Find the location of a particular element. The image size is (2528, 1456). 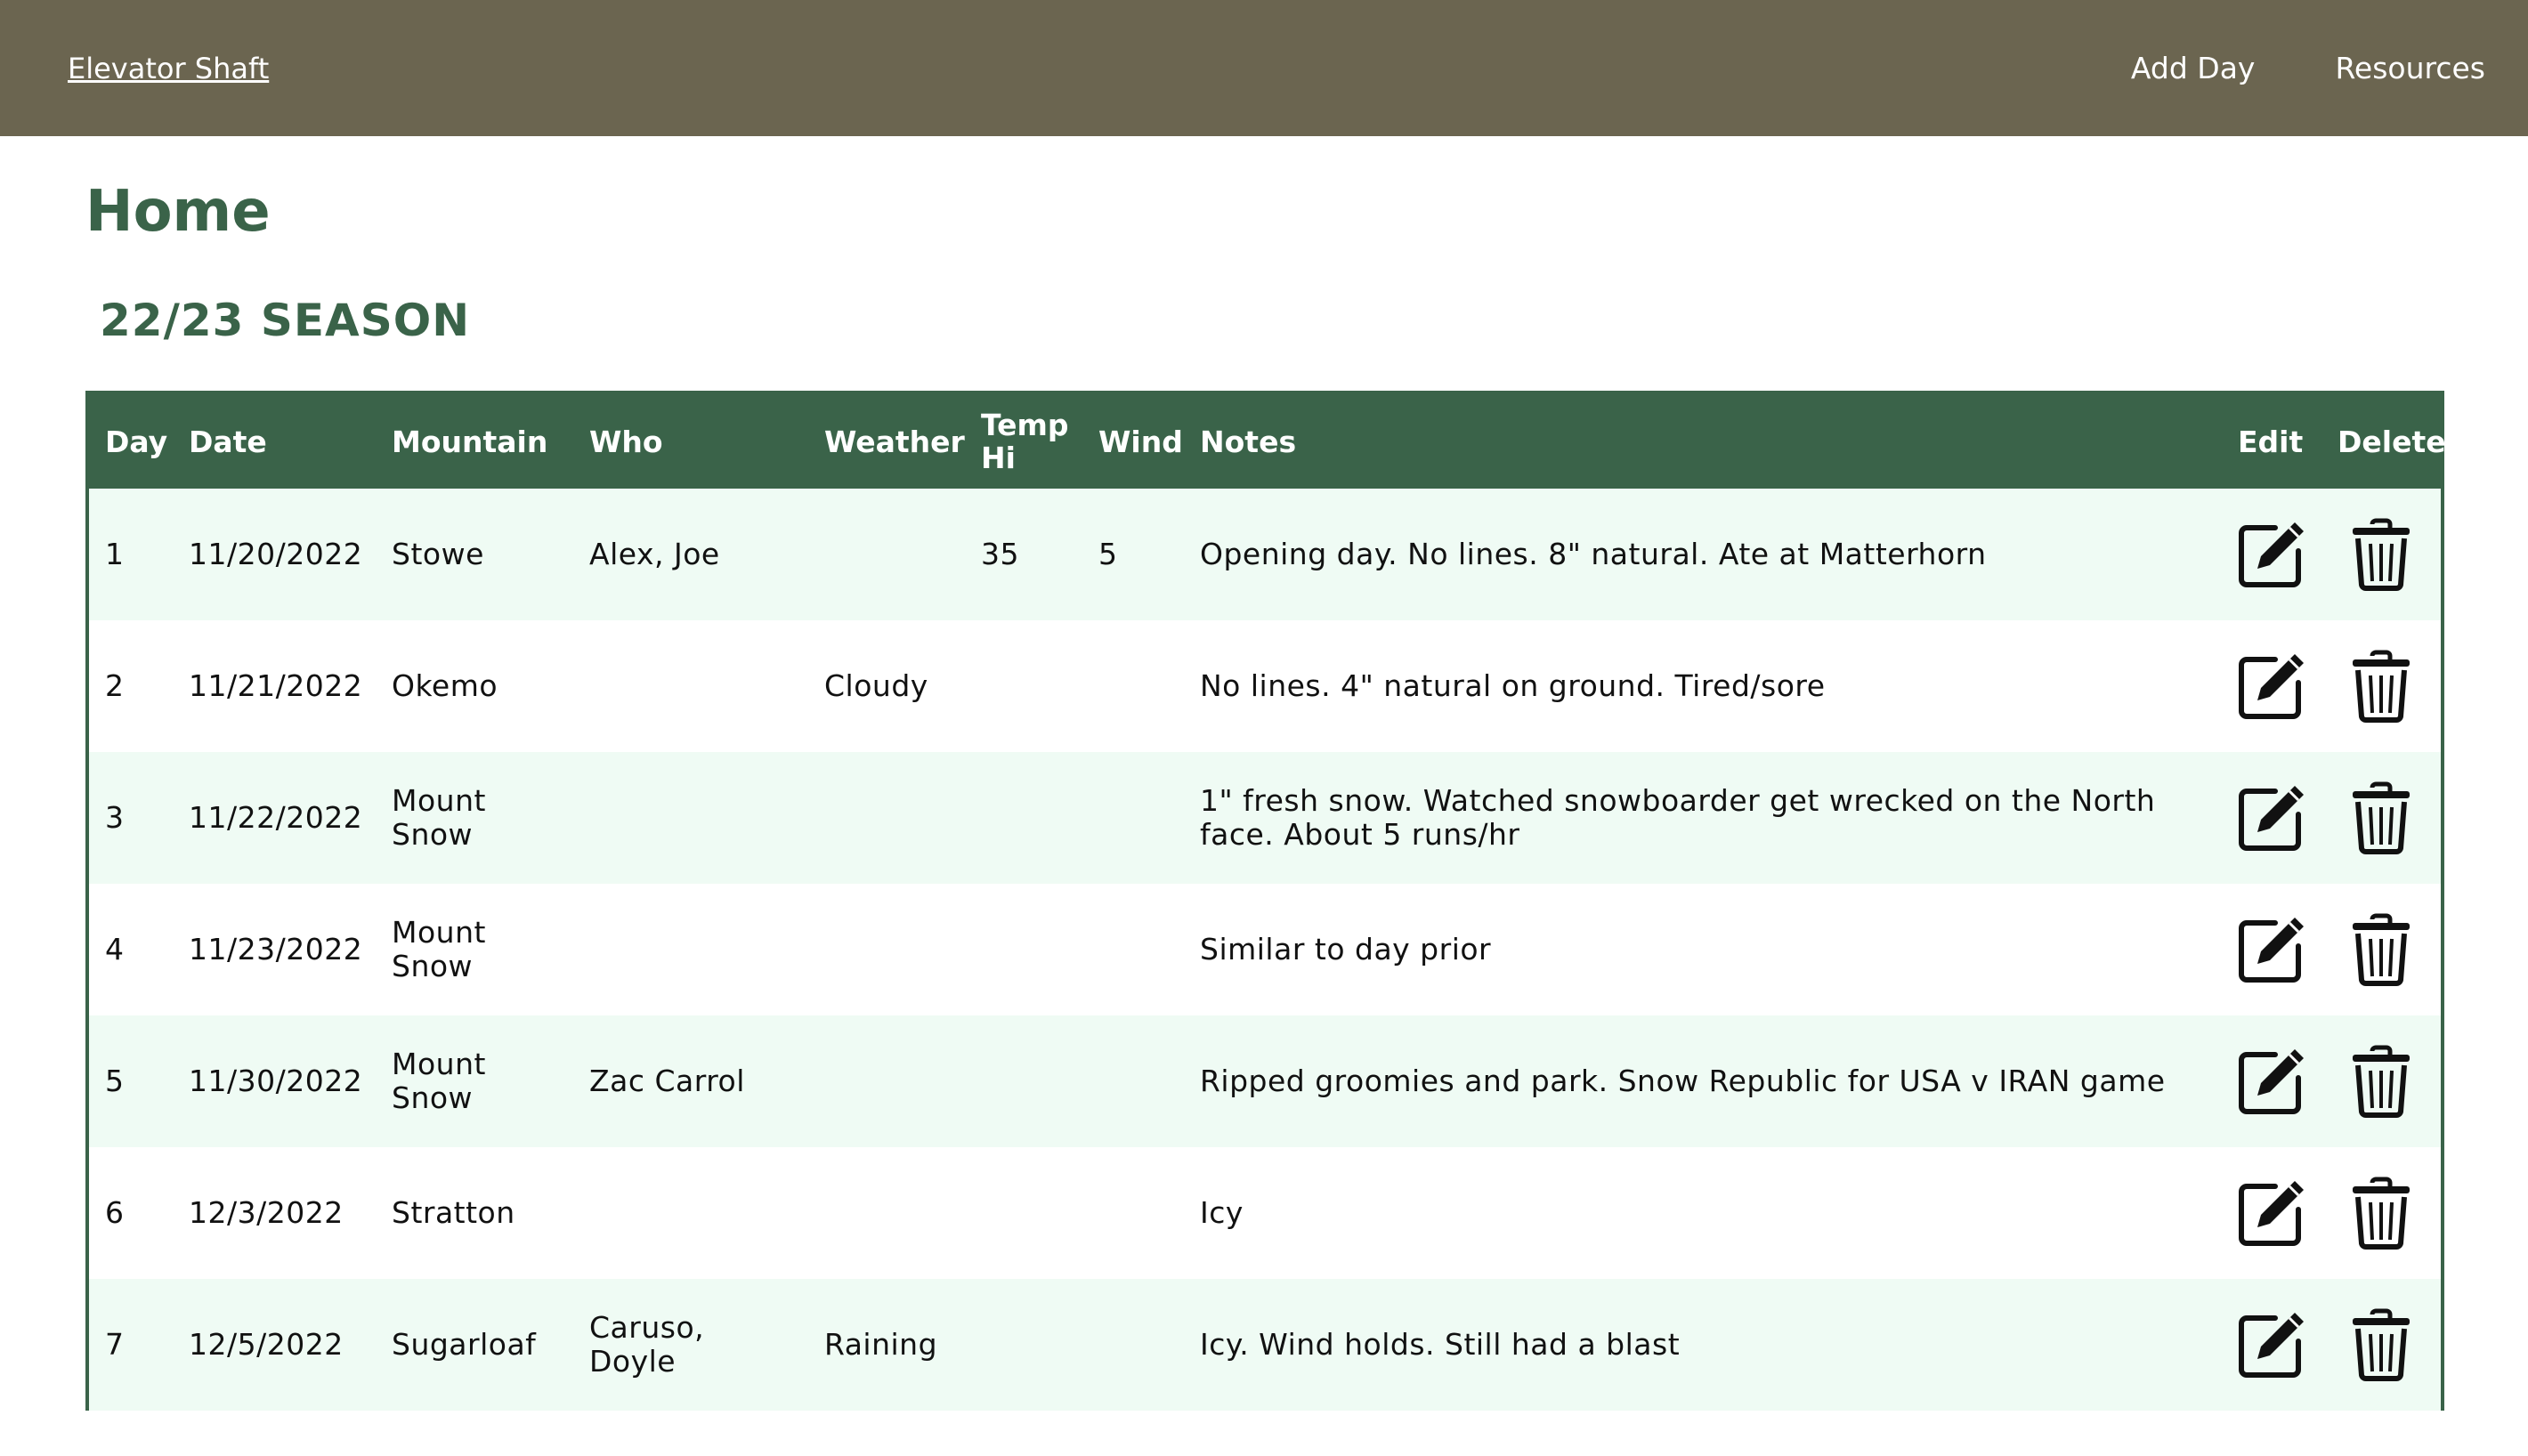

cell-day: 6 is located at coordinates (115, 1212).